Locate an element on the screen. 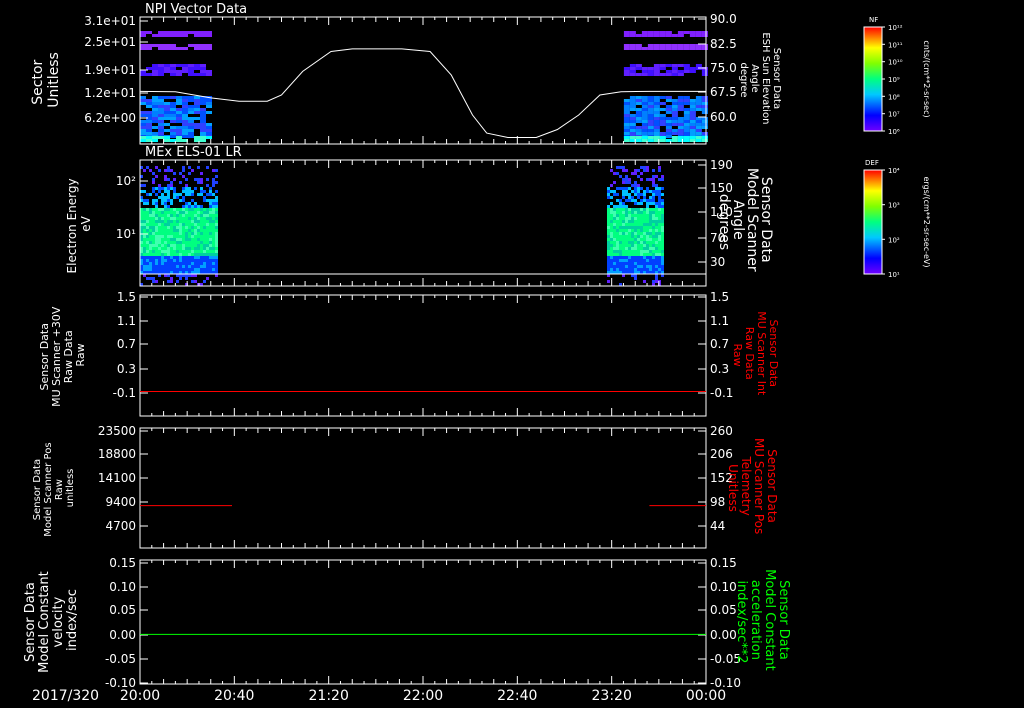  left-tick-label: 2.5e+01 is located at coordinates (110, 42).